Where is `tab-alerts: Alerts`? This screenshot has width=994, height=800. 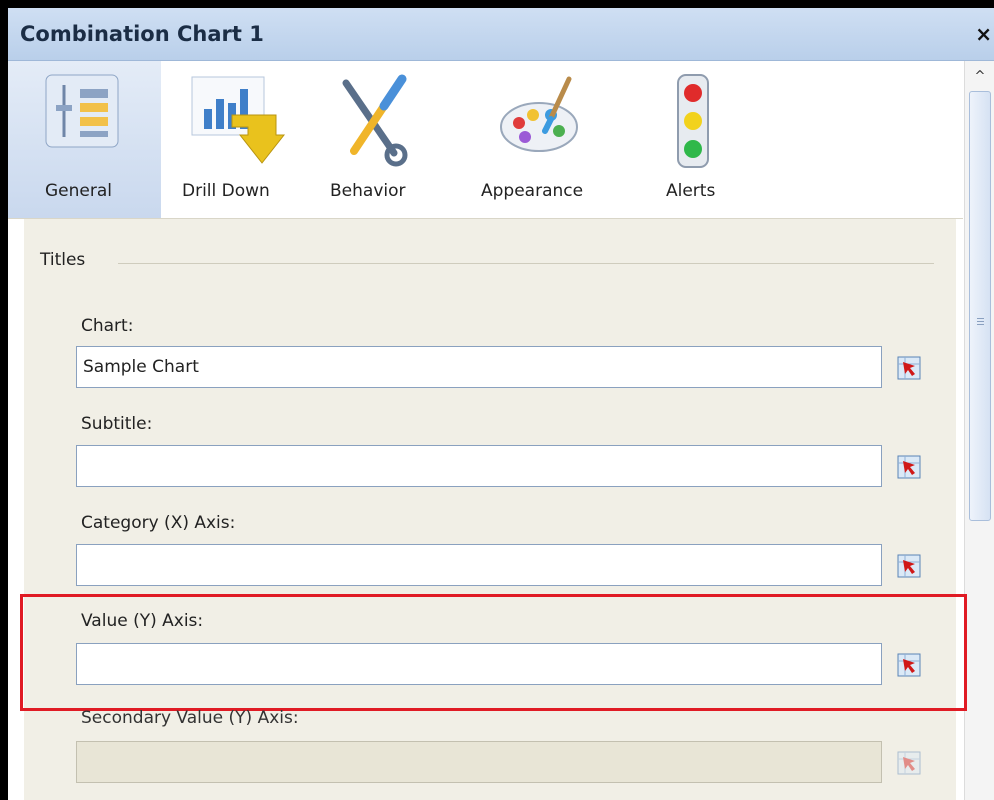 tab-alerts: Alerts is located at coordinates (693, 139).